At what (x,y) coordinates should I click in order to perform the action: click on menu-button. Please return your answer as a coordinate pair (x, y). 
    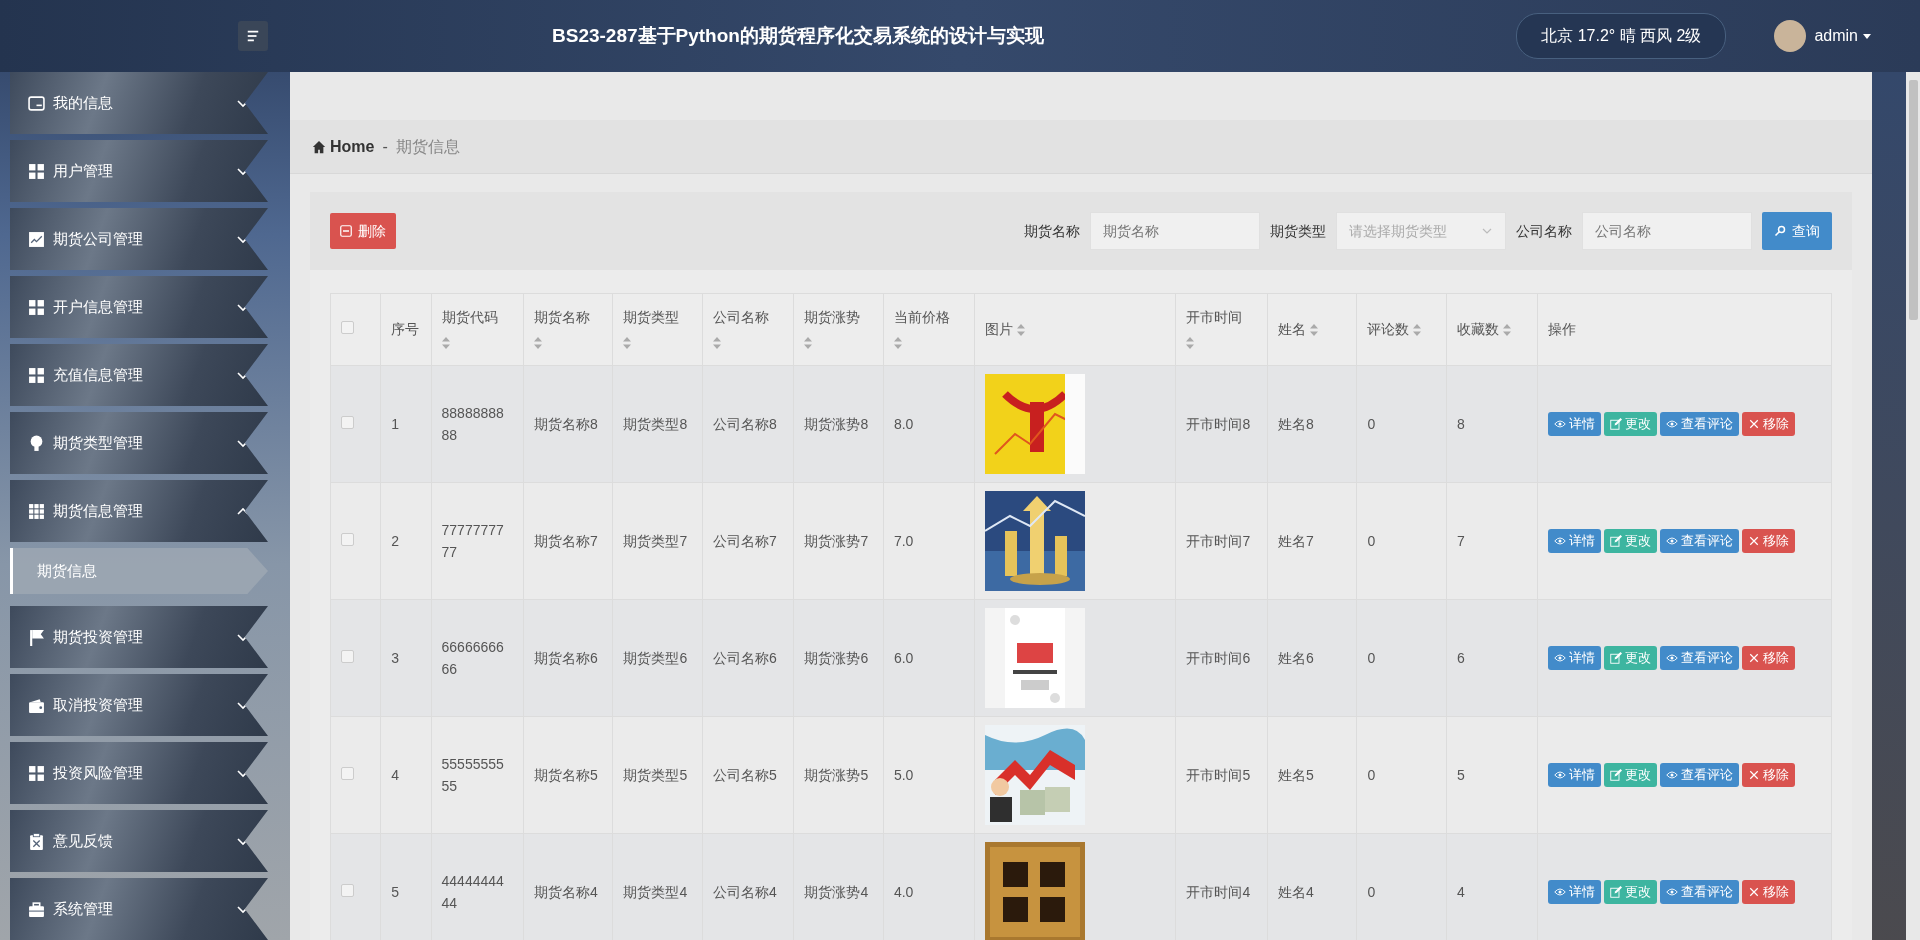
    Looking at the image, I should click on (253, 36).